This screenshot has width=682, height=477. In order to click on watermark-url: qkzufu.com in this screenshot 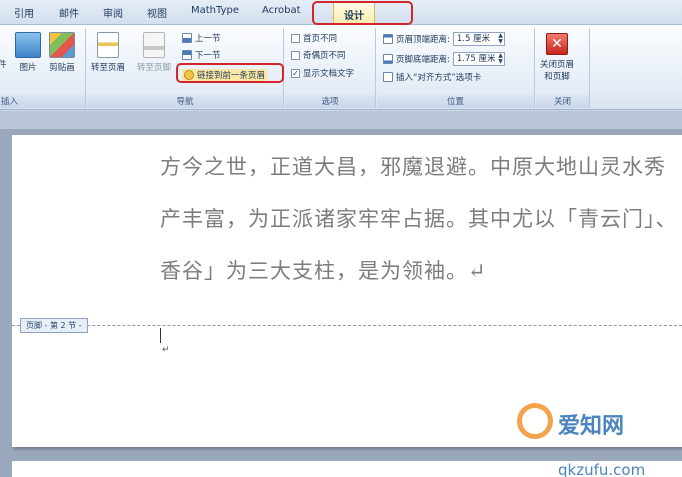, I will do `click(602, 469)`.